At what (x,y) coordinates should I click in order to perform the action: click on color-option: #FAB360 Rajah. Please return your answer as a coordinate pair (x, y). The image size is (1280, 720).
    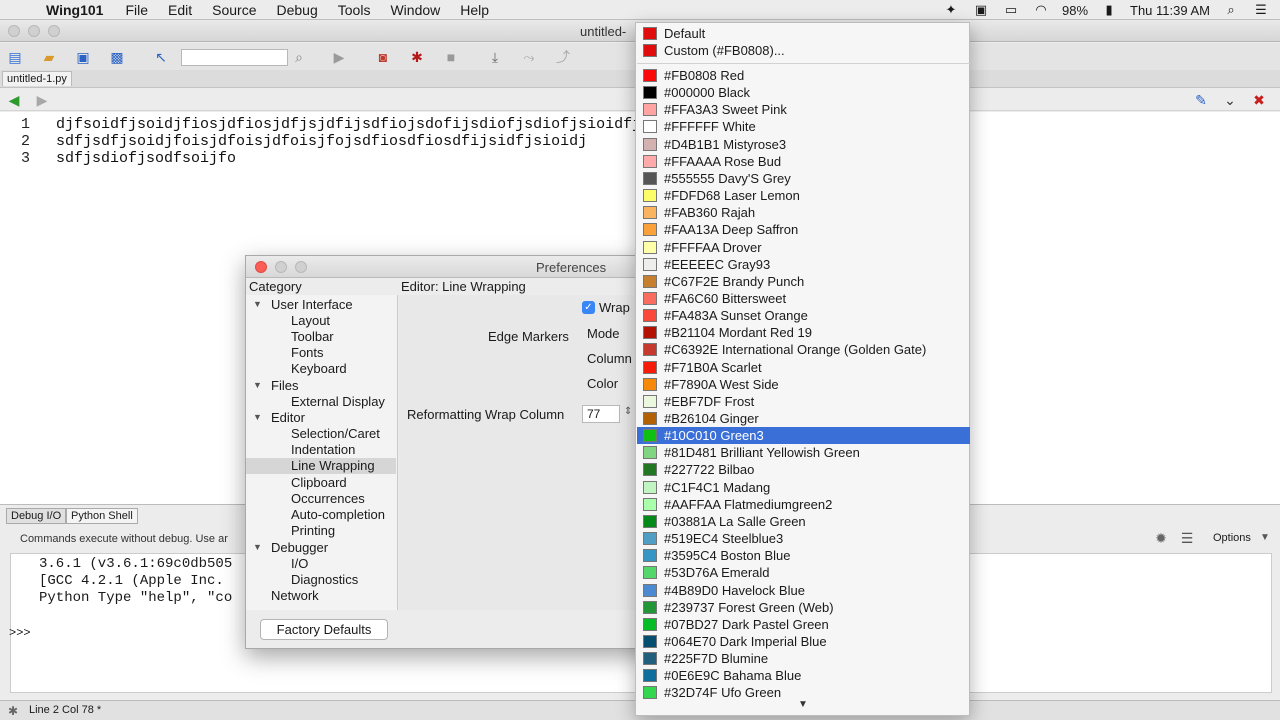
    Looking at the image, I should click on (803, 212).